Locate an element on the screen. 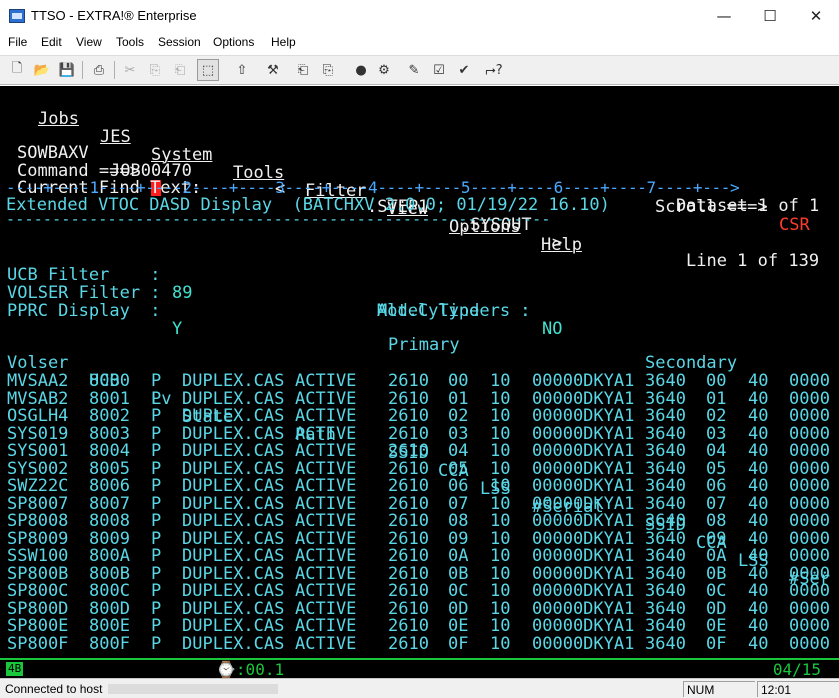  cell-volser: SSW100 is located at coordinates (37, 556).